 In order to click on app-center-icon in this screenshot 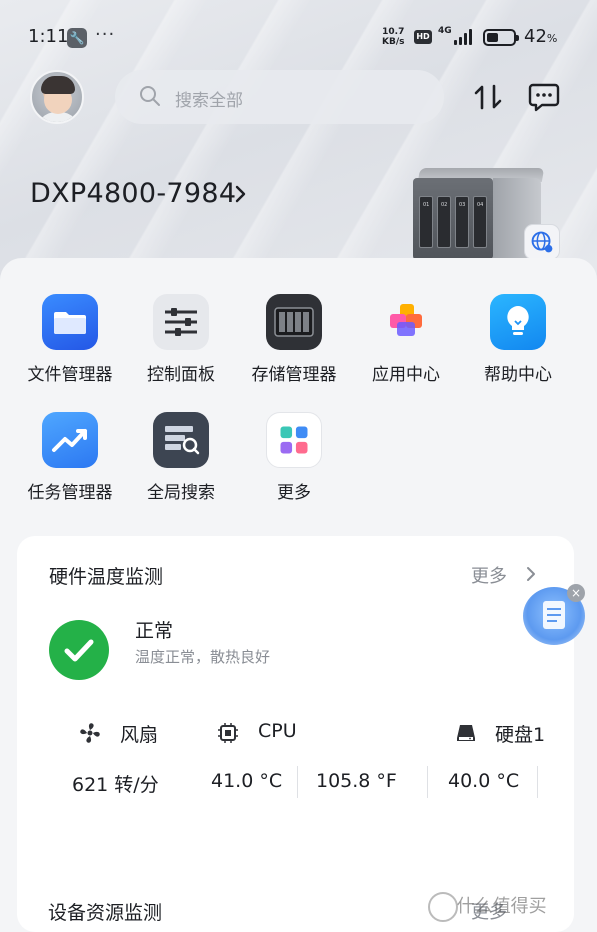, I will do `click(406, 322)`.